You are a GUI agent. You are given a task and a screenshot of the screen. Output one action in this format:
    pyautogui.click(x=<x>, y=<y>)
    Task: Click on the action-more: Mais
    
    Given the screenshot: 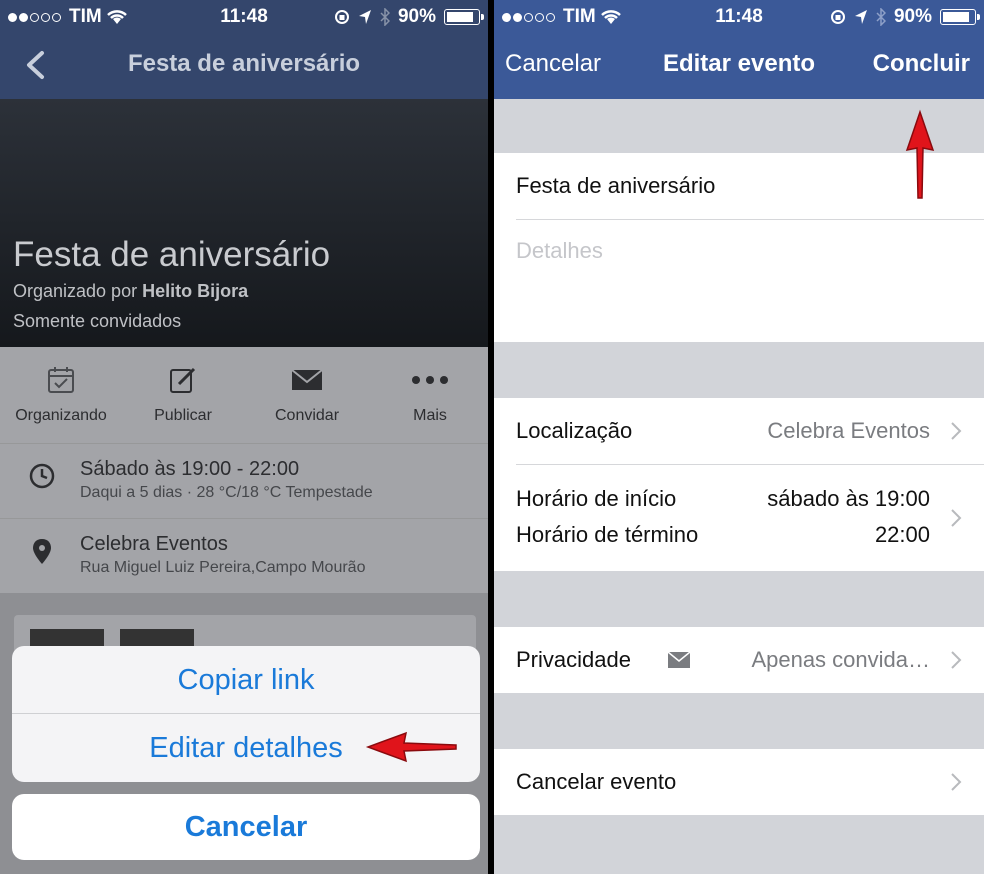 What is the action you would take?
    pyautogui.click(x=430, y=395)
    